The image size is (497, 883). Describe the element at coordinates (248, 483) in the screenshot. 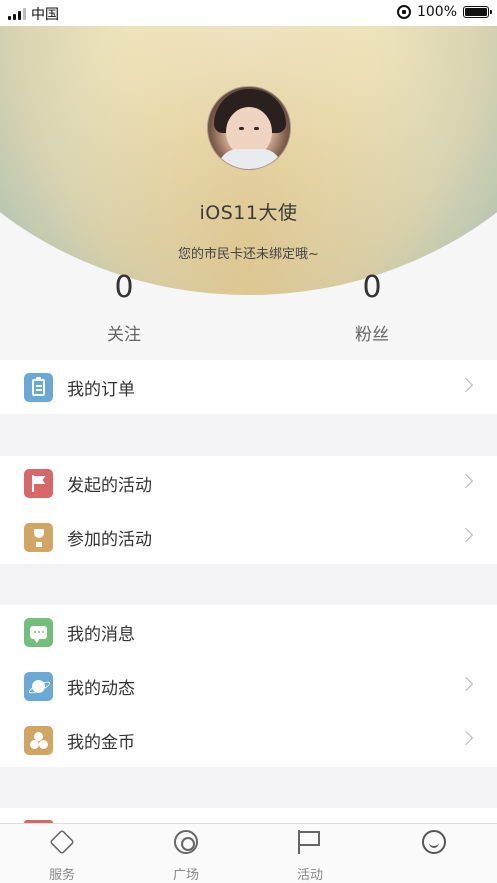

I see `menu-item-created-activities: 发起的活动` at that location.